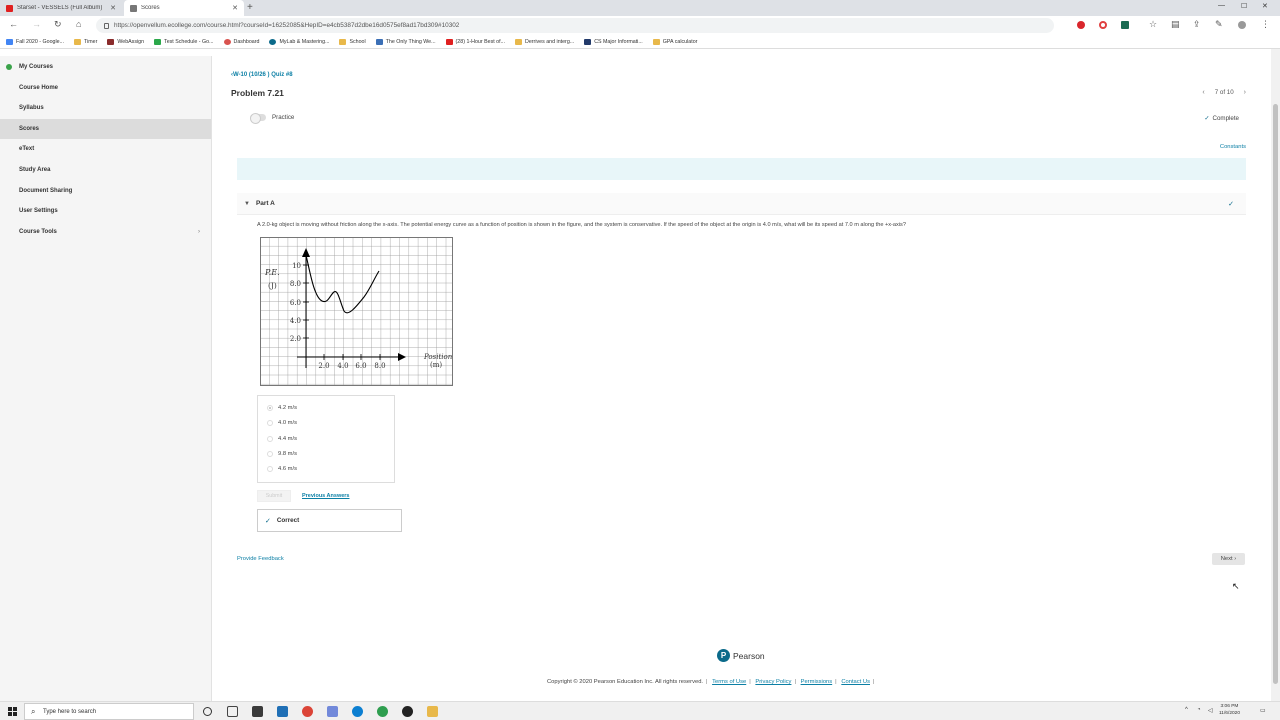 This screenshot has width=1280, height=720. What do you see at coordinates (1221, 118) in the screenshot?
I see `complete-status: ✓ Complete` at bounding box center [1221, 118].